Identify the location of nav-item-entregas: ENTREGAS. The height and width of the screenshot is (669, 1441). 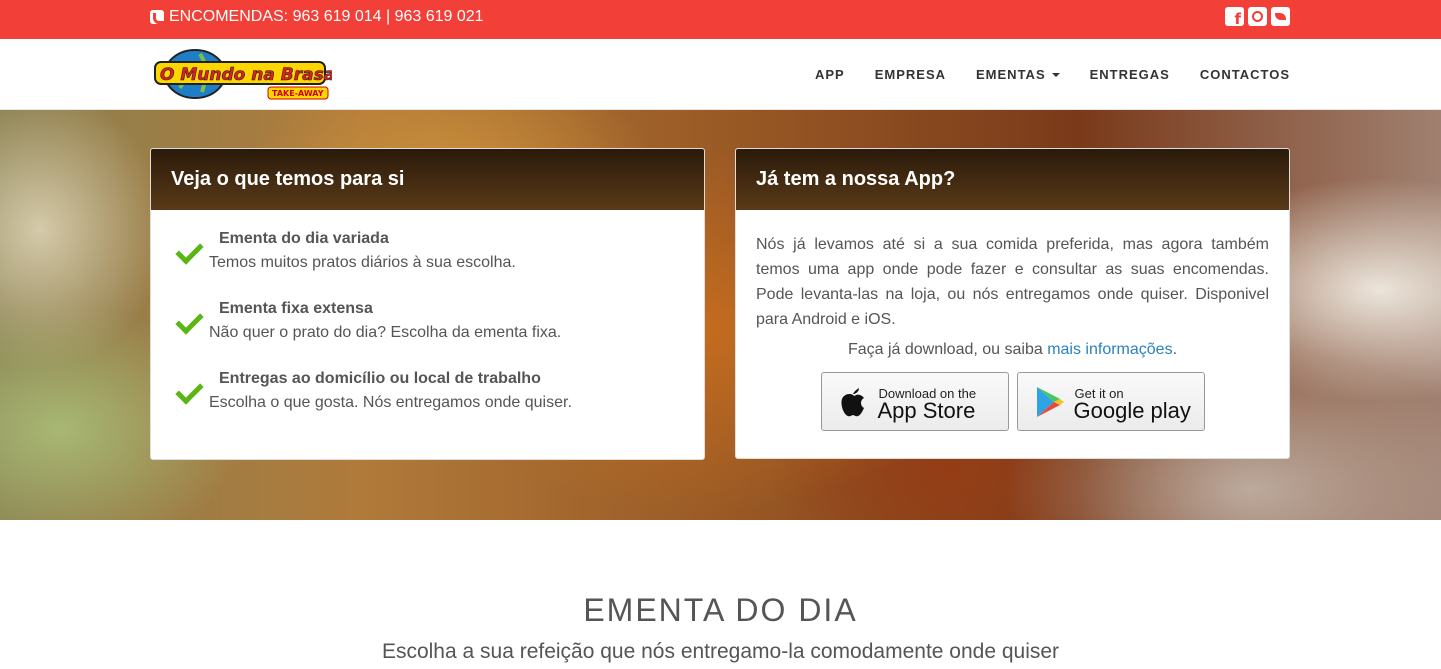
(1130, 74).